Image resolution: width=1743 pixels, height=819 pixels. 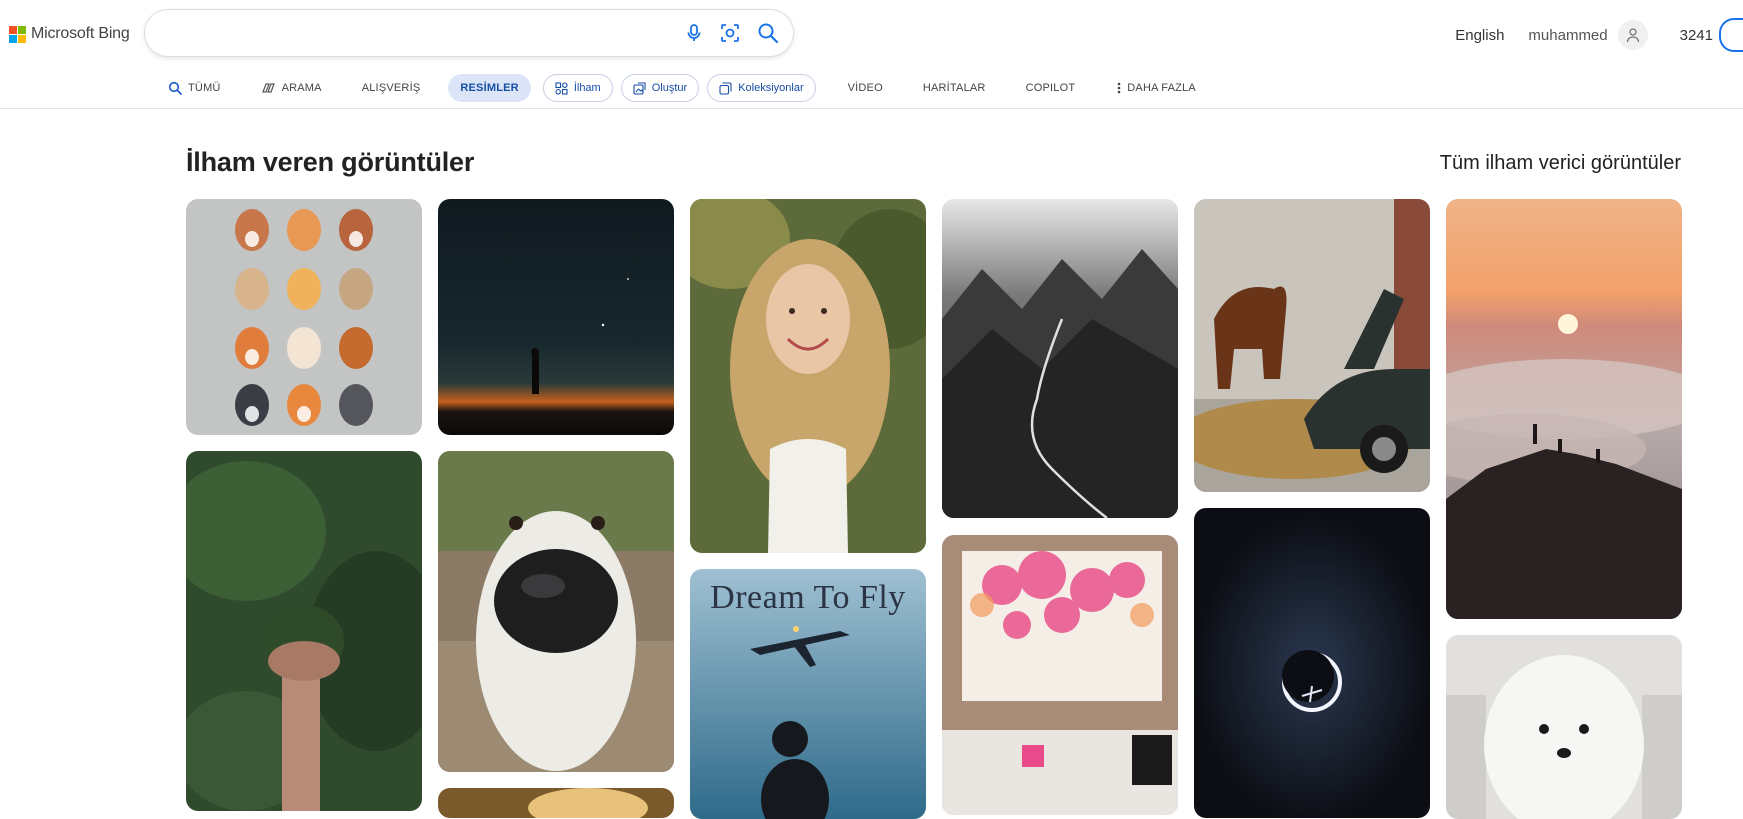 I want to click on tab-copilot: COPILOT, so click(x=1051, y=88).